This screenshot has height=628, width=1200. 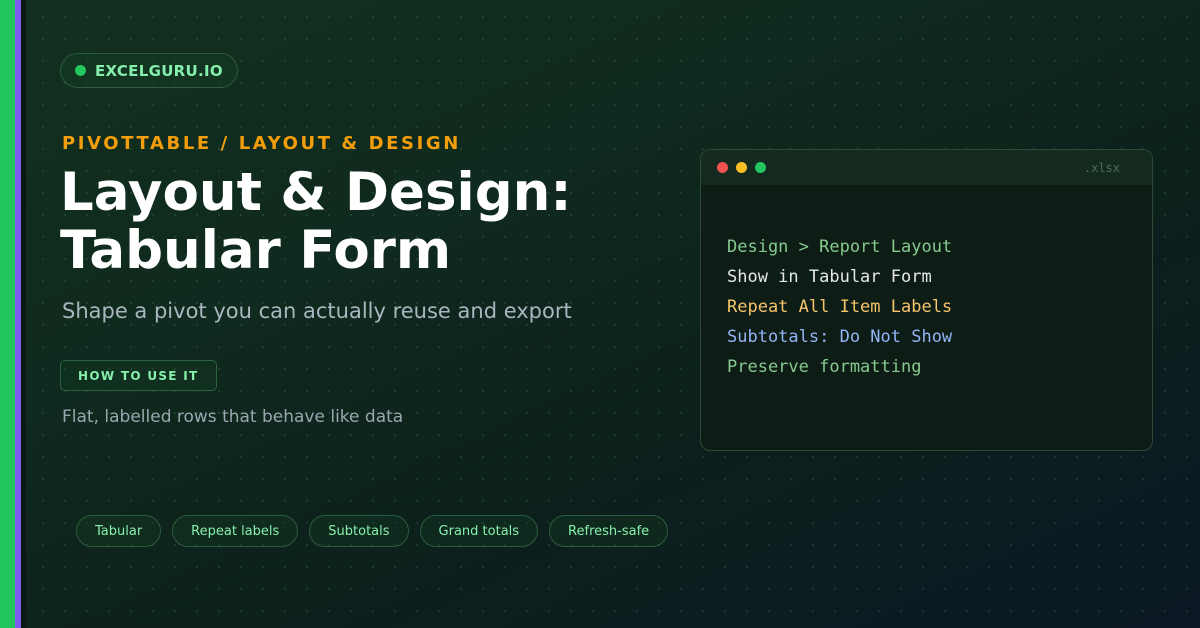 I want to click on brand-badge: EXCELGURU.IO, so click(x=149, y=70).